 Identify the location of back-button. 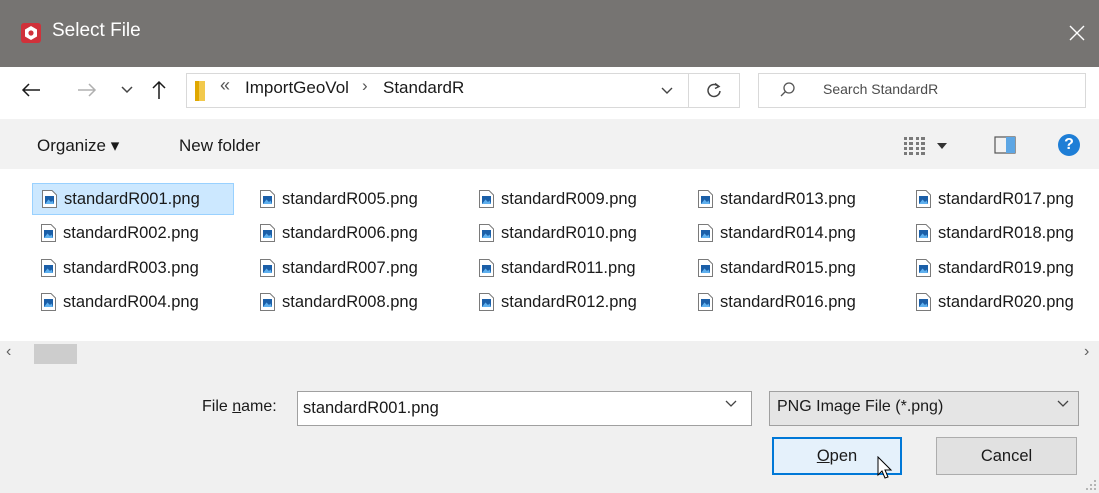
(31, 90).